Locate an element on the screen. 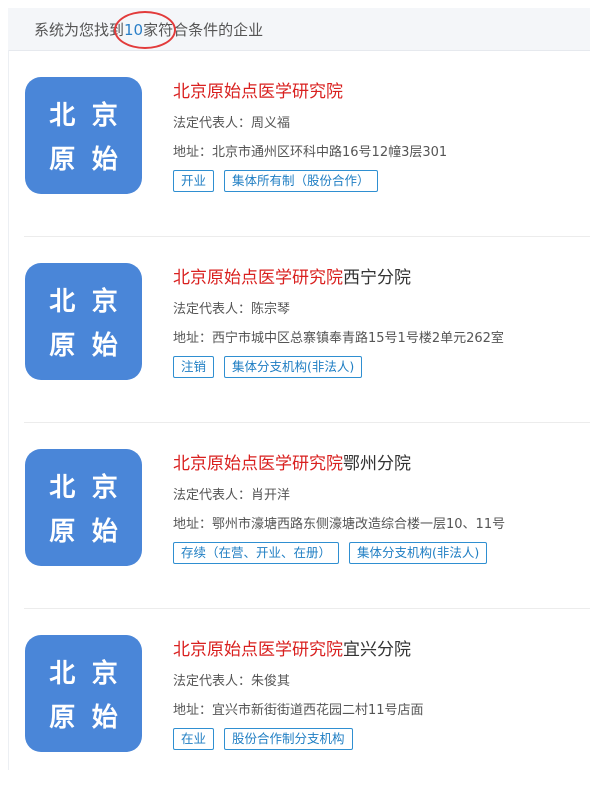  summary-prefix: 系统为您找到 is located at coordinates (79, 29).